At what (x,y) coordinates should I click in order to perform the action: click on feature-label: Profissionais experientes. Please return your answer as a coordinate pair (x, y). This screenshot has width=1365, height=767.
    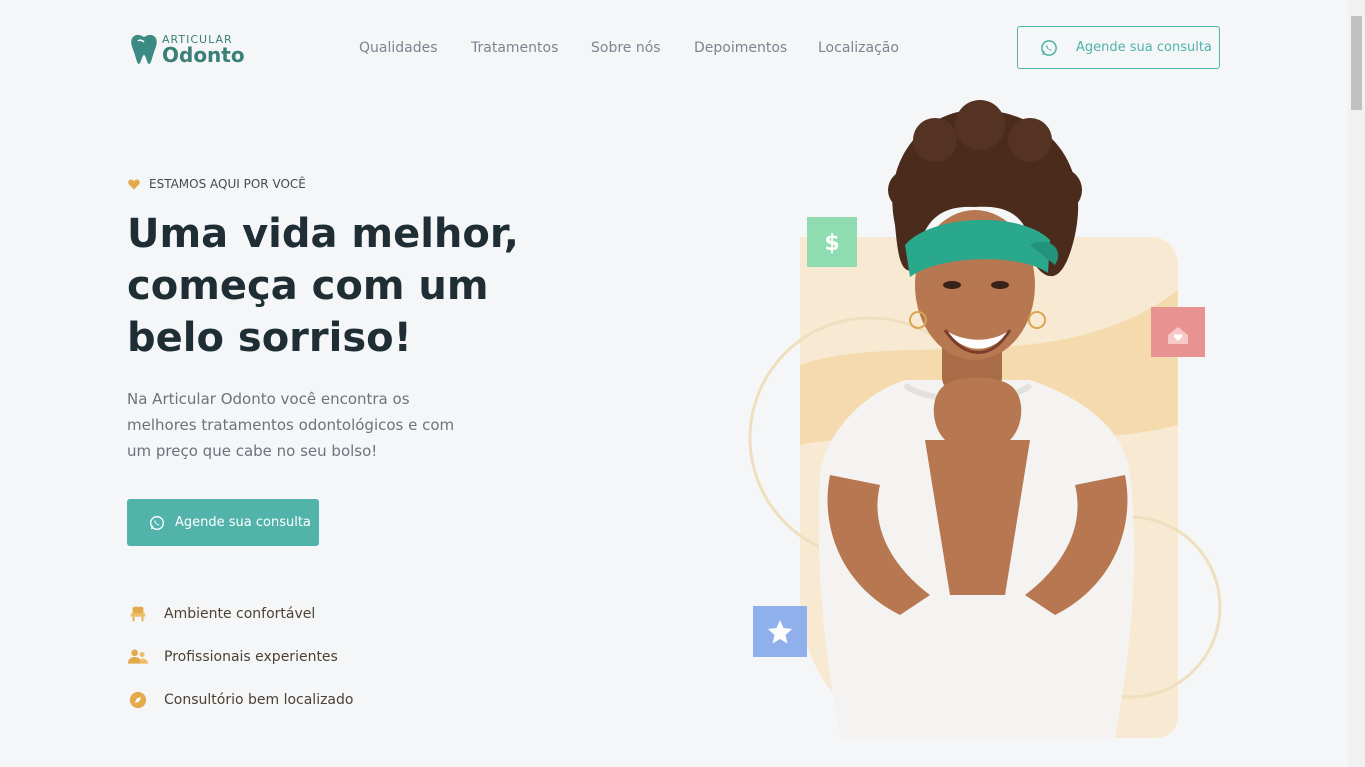
    Looking at the image, I should click on (251, 657).